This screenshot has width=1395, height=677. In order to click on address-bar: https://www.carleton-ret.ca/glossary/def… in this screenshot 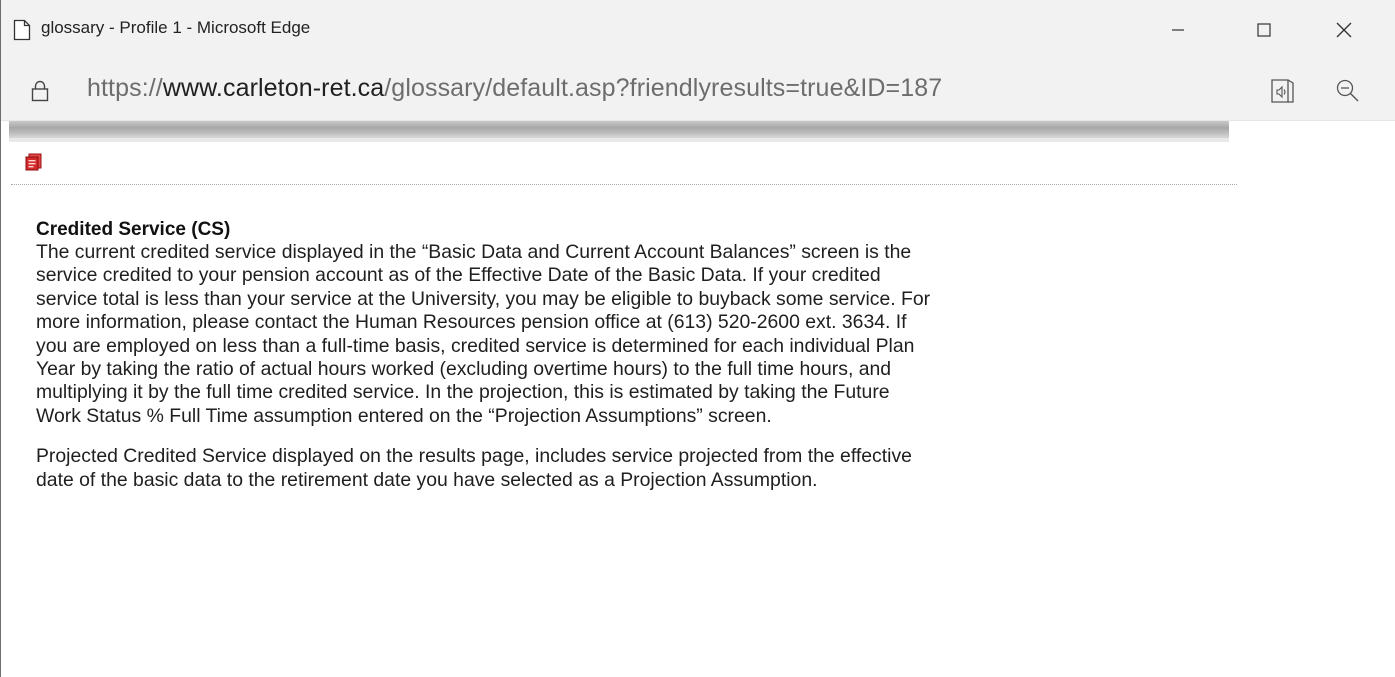, I will do `click(698, 91)`.